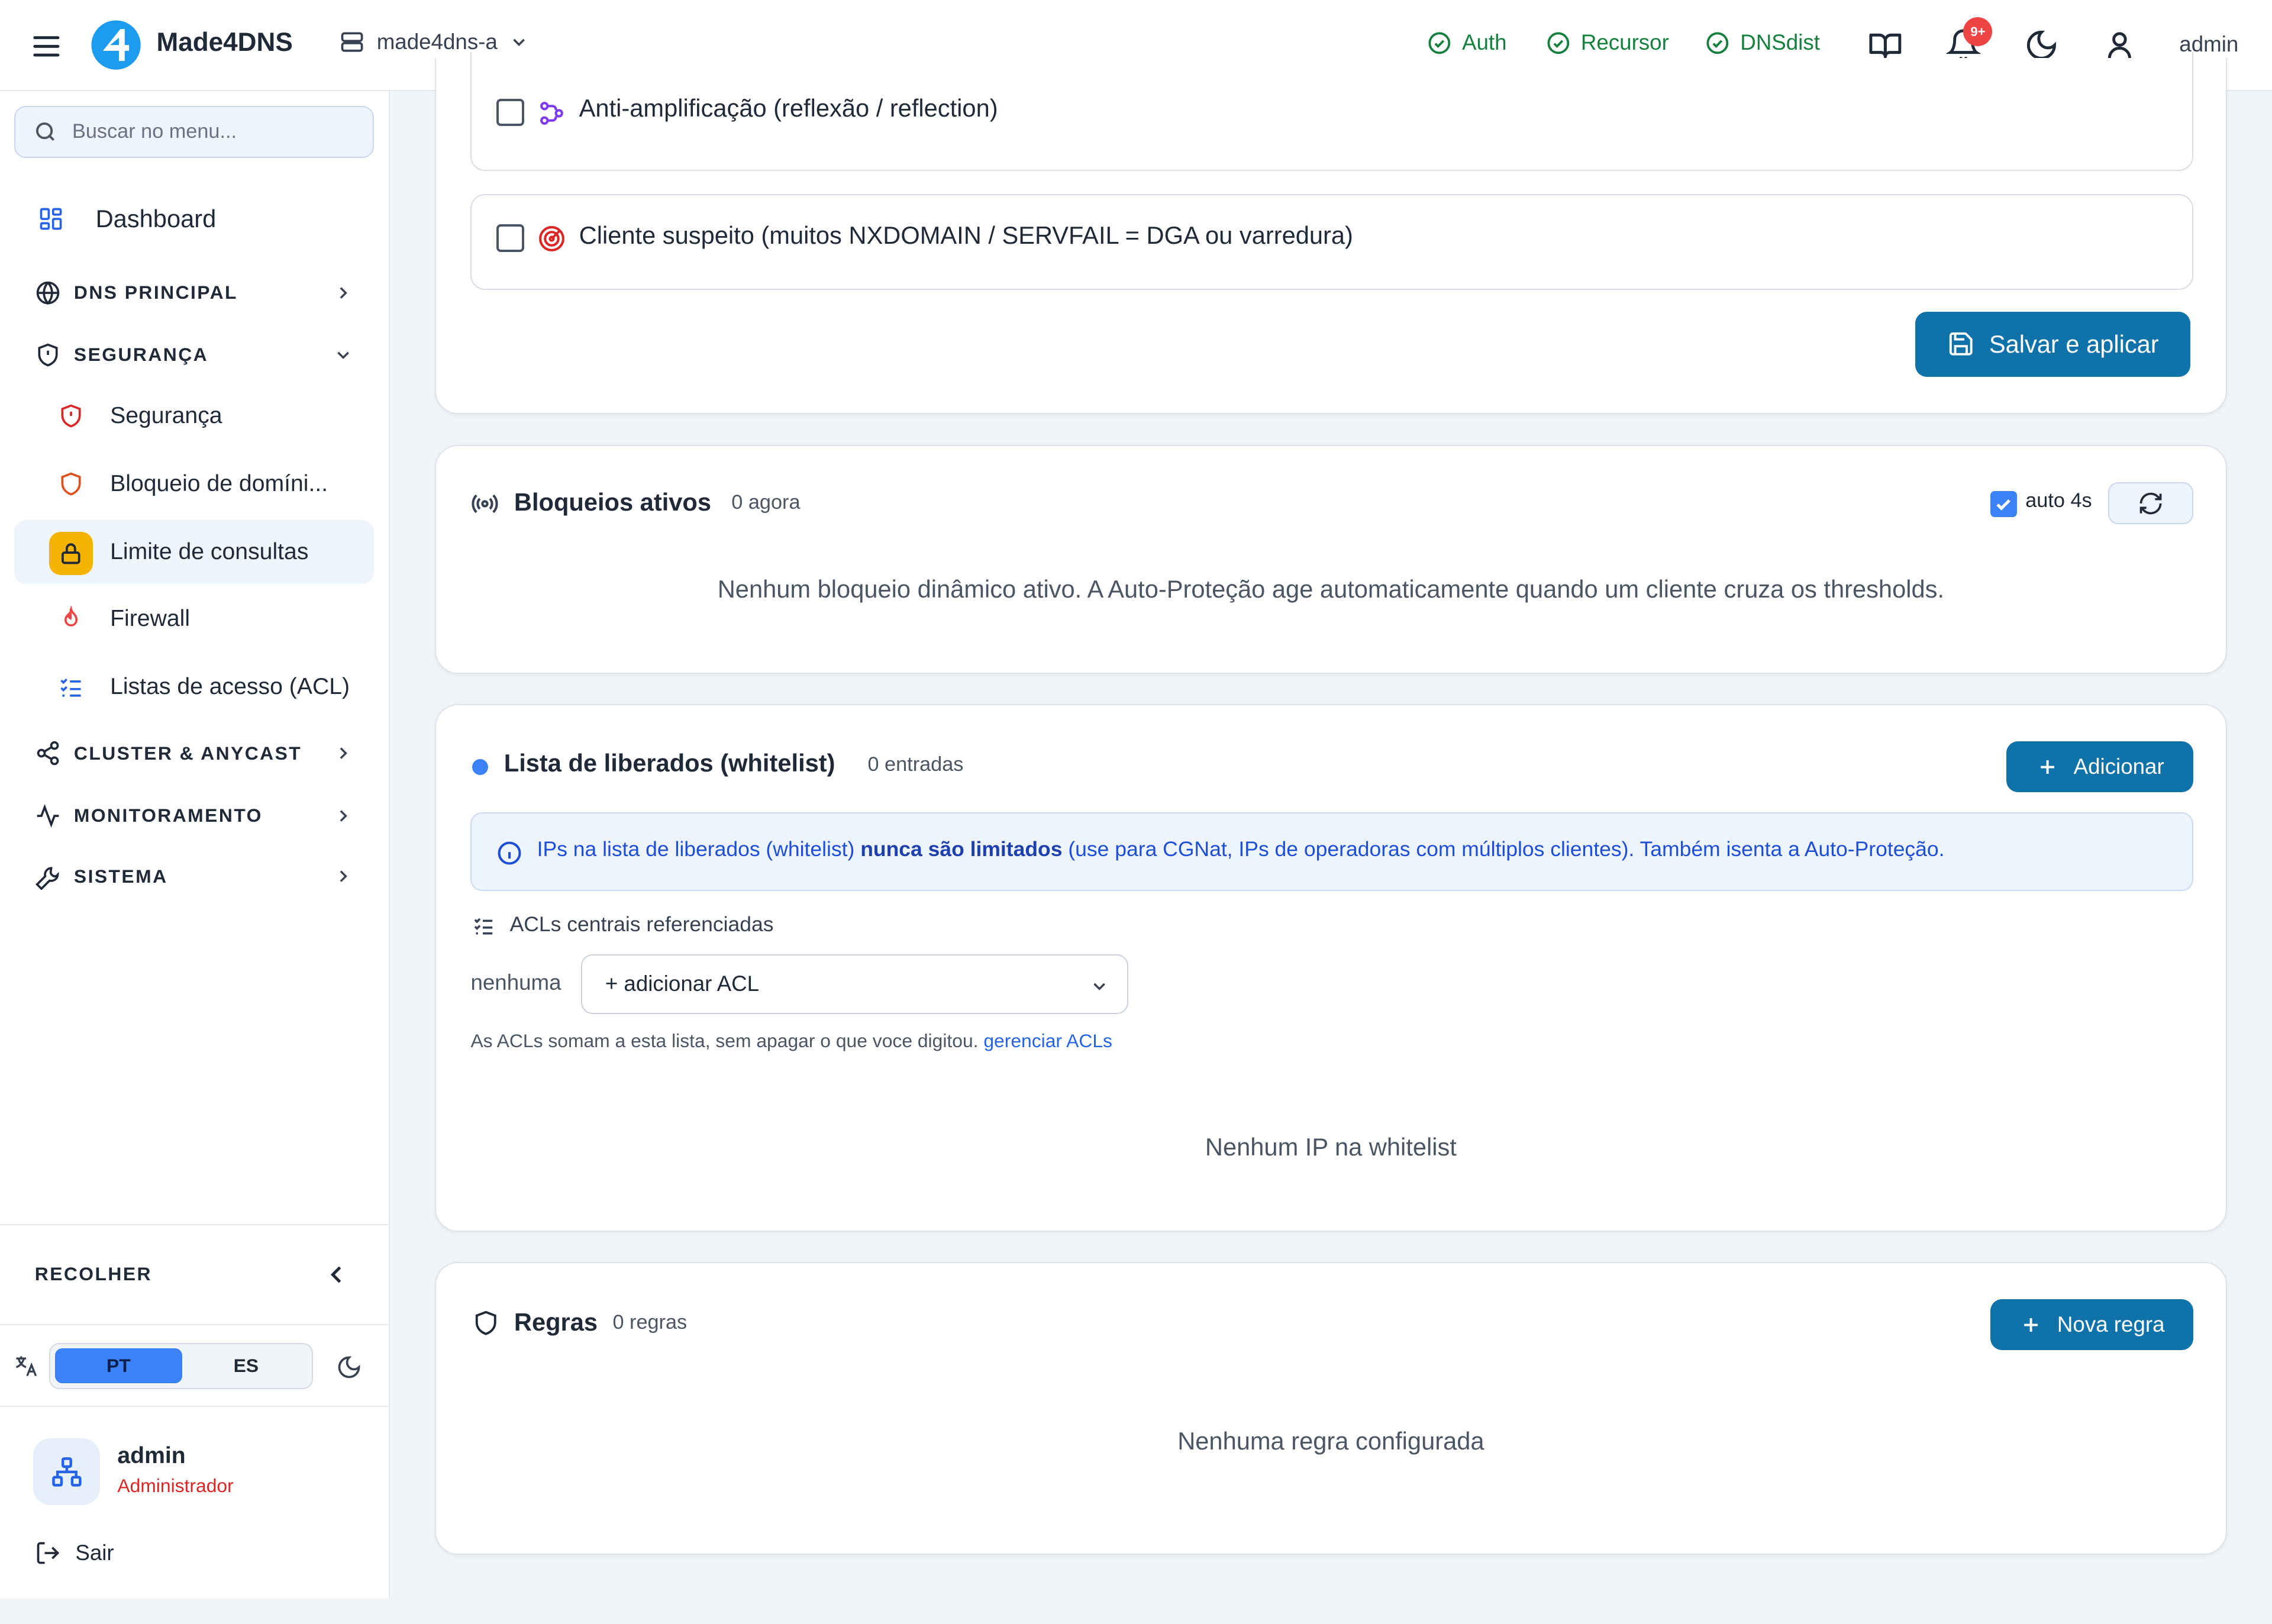 The image size is (2272, 1624). I want to click on moon-icon, so click(349, 1367).